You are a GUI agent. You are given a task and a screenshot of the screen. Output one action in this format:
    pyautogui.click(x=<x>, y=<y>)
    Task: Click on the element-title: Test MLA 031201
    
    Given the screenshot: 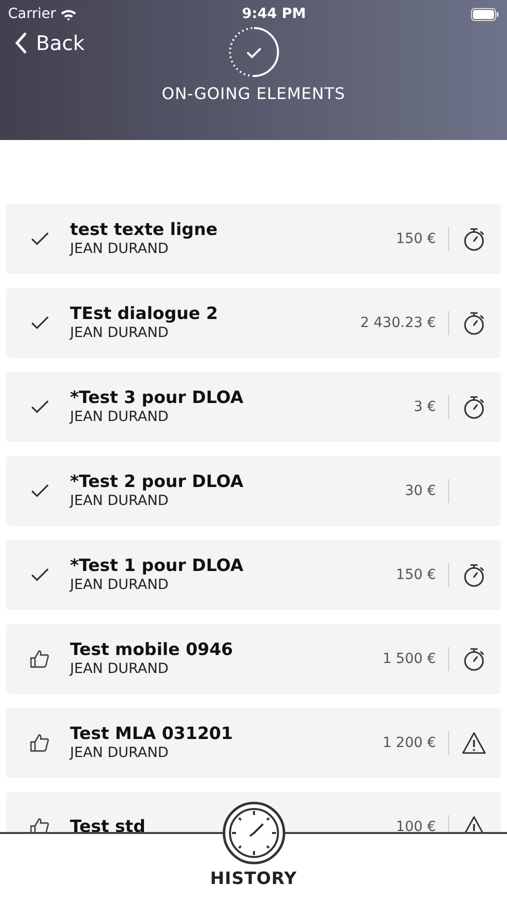 What is the action you would take?
    pyautogui.click(x=152, y=734)
    